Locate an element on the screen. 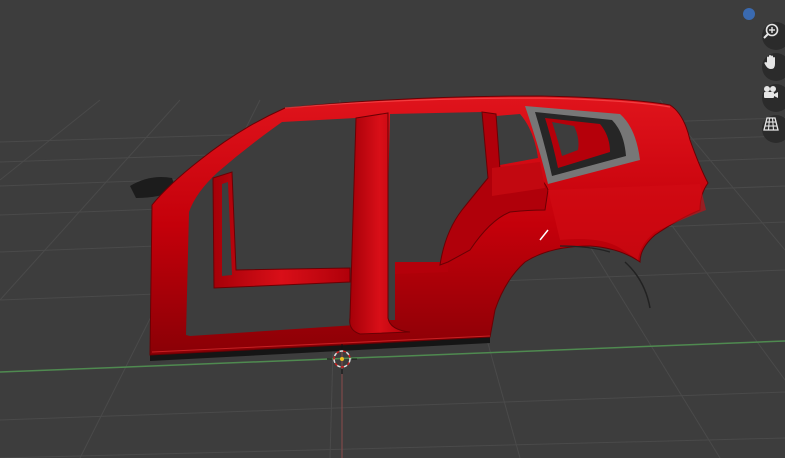  projection-toggle-button is located at coordinates (773, 129).